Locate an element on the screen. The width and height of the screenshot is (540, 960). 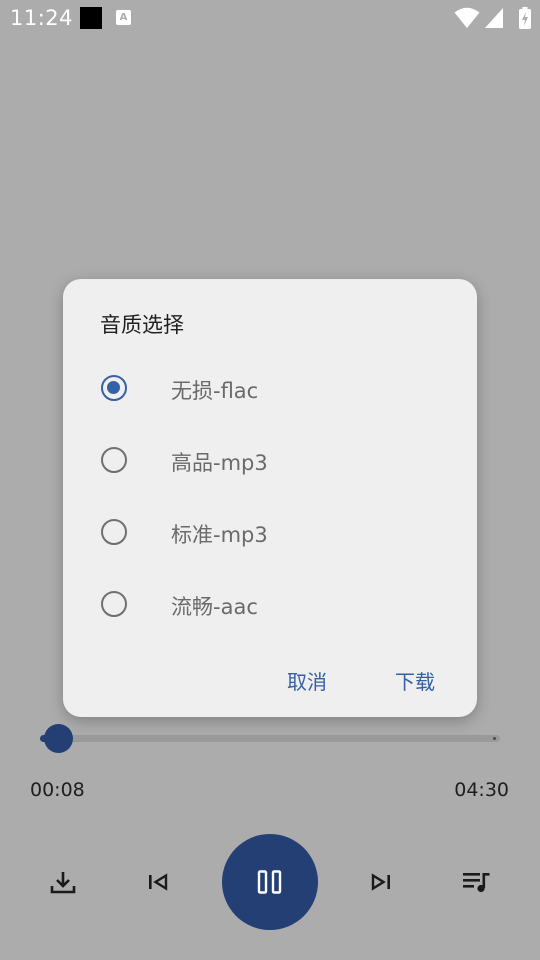
skip-next-button is located at coordinates (381, 882).